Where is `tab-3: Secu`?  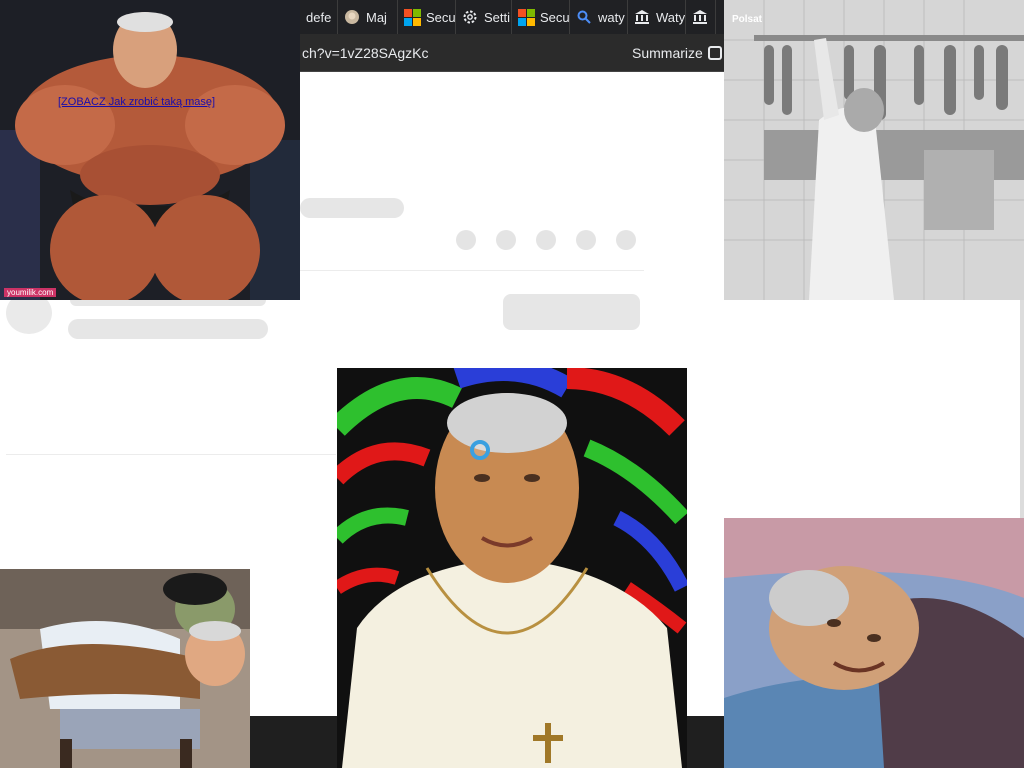 tab-3: Secu is located at coordinates (427, 17).